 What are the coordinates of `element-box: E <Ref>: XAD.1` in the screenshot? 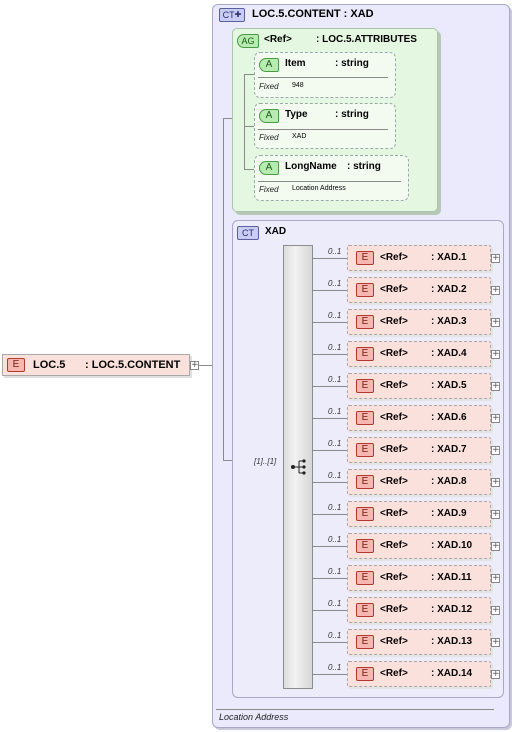 It's located at (419, 258).